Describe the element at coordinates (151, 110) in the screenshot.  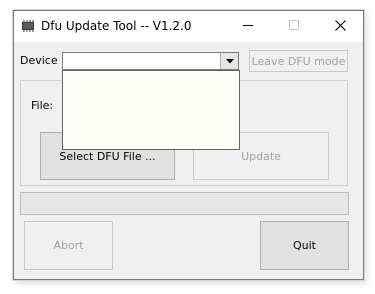
I see `device-dropdown-list` at that location.